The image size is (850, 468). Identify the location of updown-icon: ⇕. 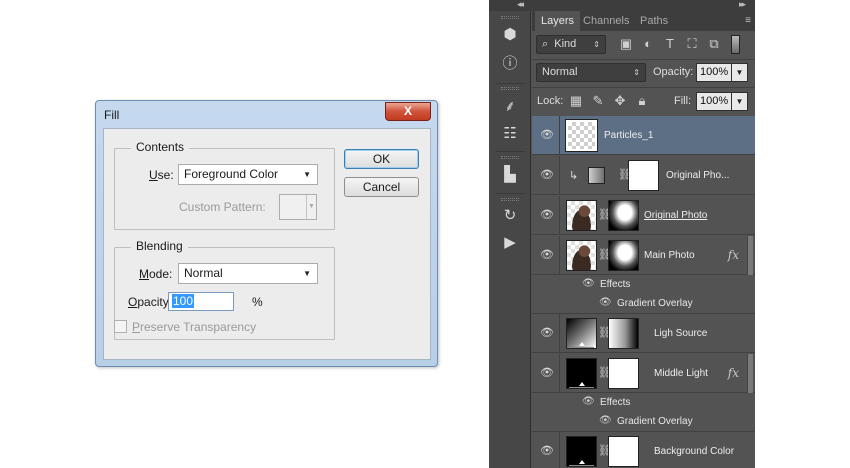
(596, 44).